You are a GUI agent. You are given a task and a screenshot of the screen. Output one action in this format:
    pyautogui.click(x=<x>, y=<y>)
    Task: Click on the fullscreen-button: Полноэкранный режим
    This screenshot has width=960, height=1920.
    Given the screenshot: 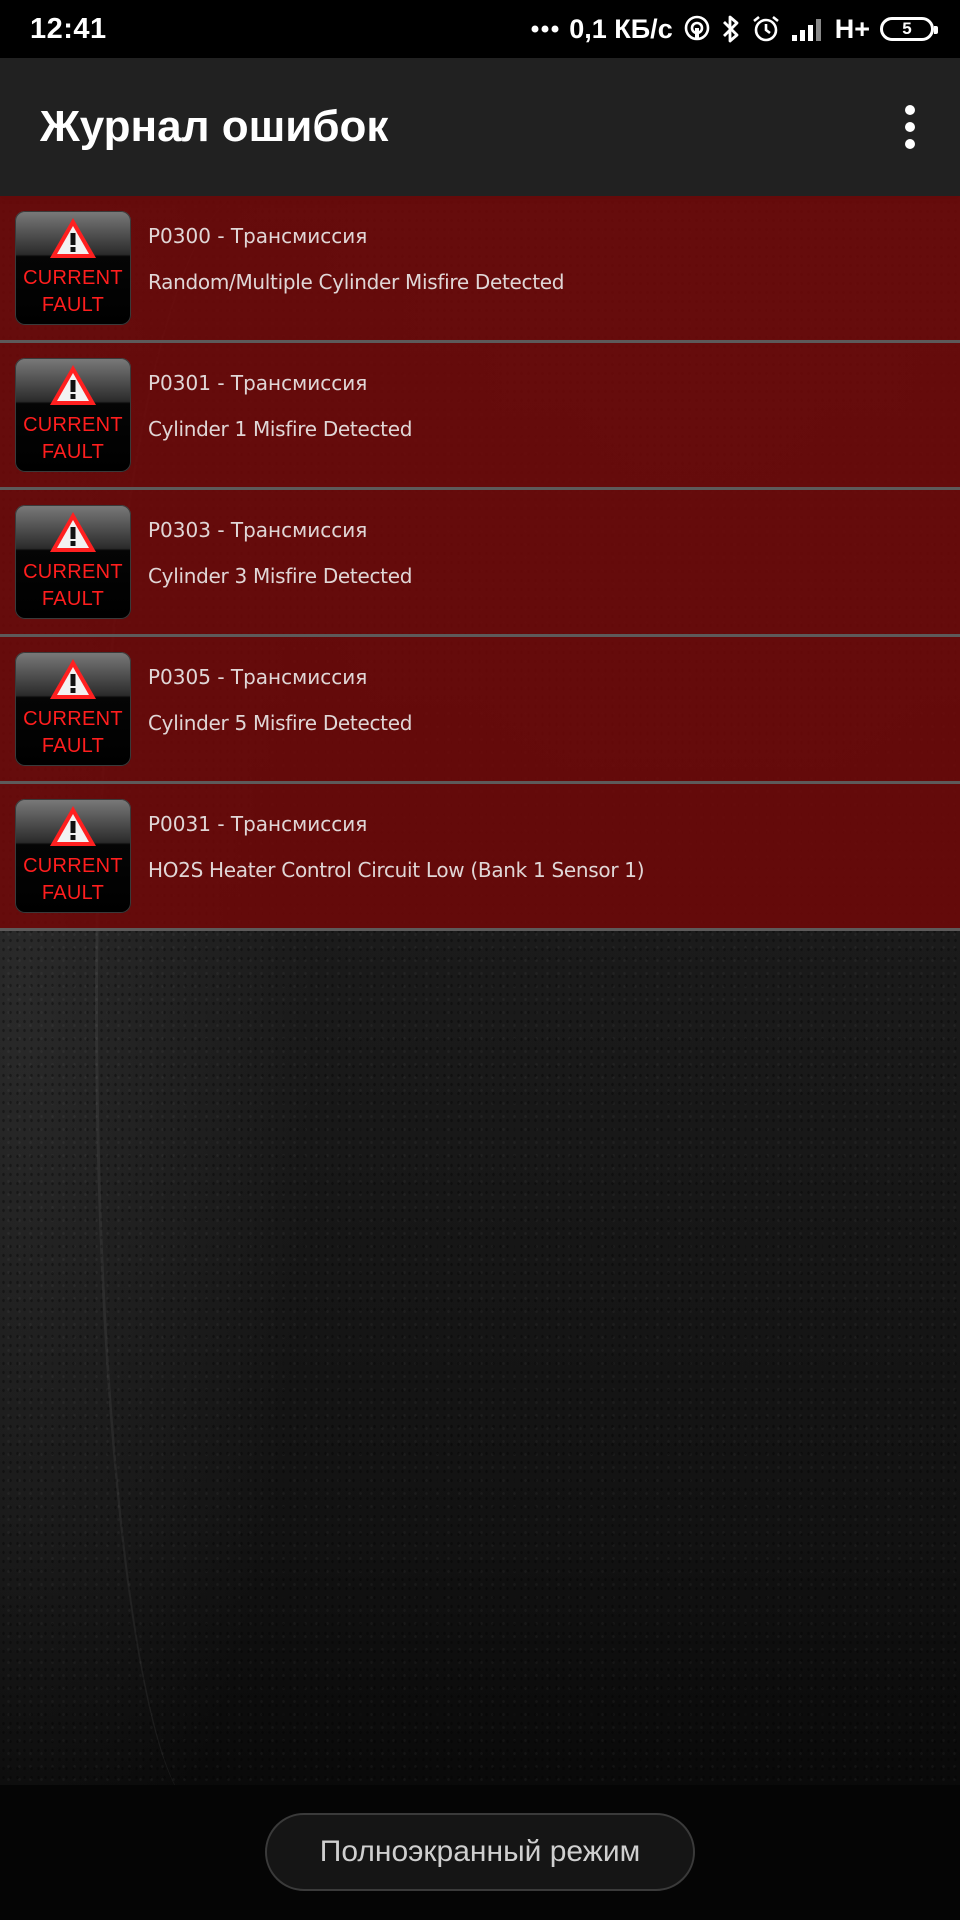 What is the action you would take?
    pyautogui.click(x=480, y=1852)
    